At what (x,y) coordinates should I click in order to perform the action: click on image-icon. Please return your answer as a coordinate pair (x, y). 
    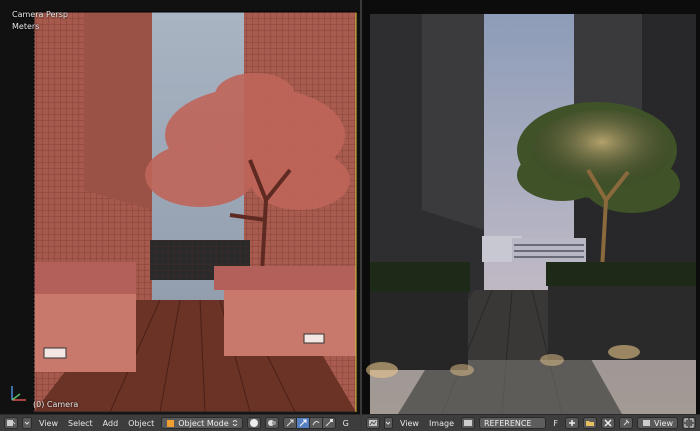
    Looking at the image, I should click on (373, 423).